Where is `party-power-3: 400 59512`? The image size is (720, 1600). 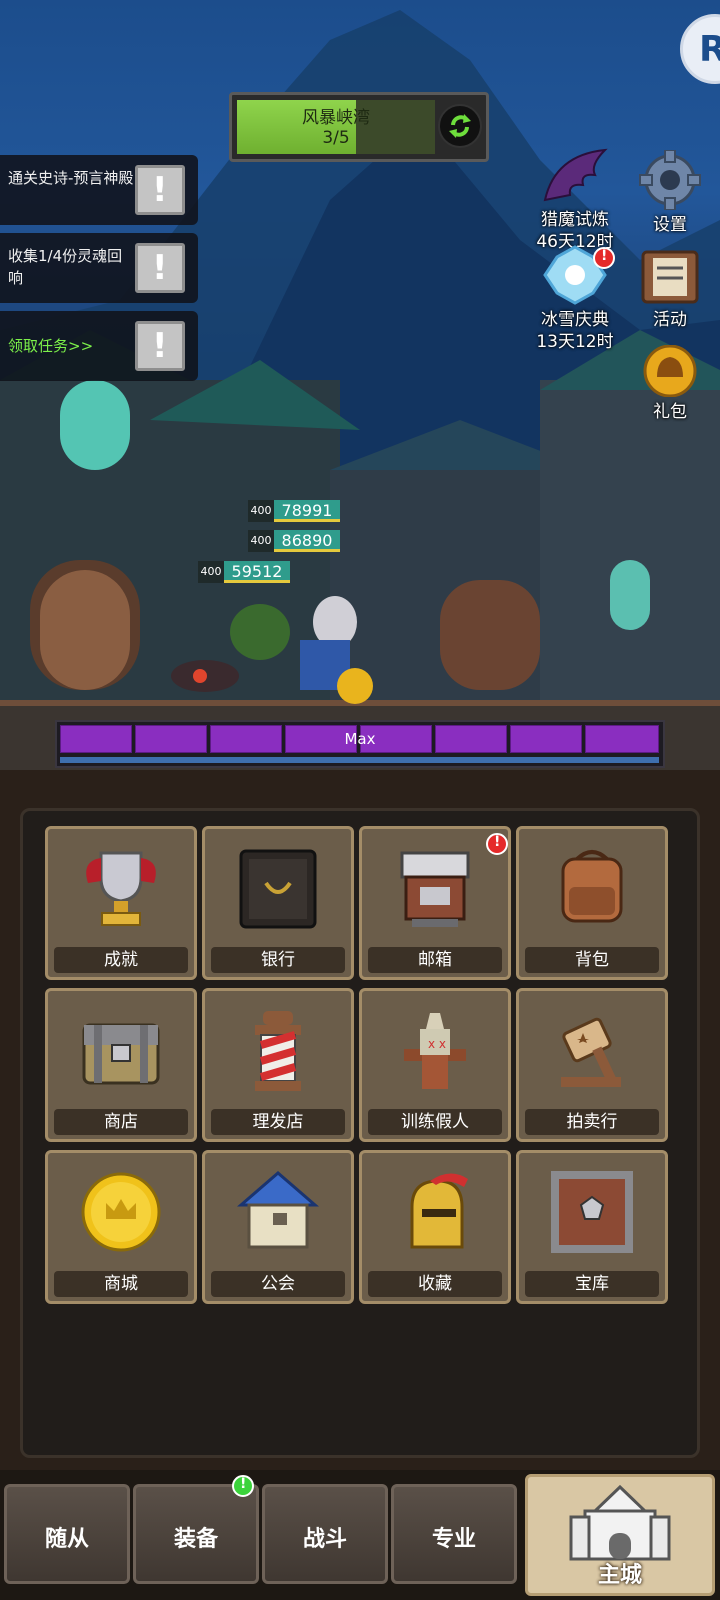
party-power-3: 400 59512 is located at coordinates (244, 572).